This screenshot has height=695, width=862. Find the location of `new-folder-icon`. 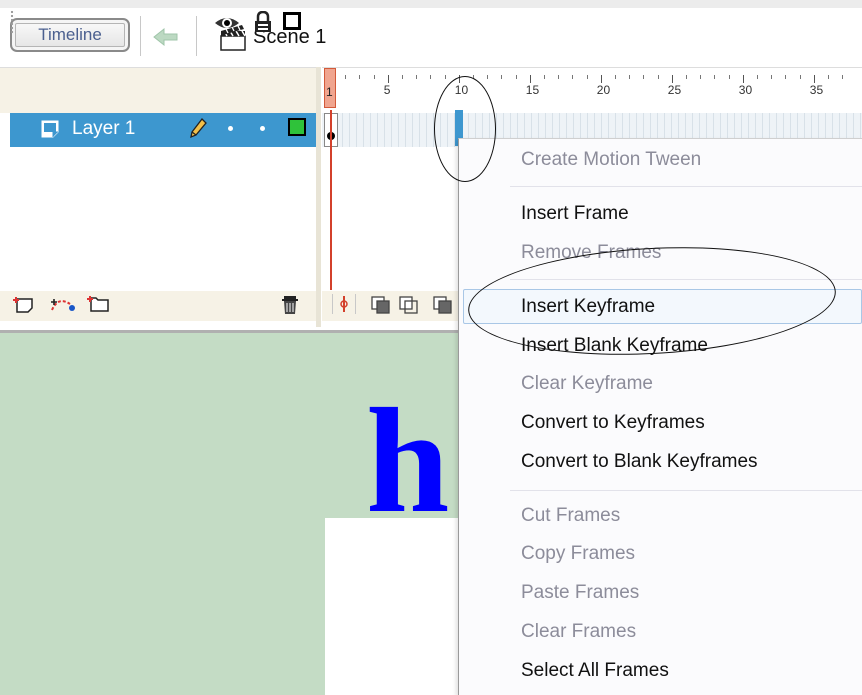

new-folder-icon is located at coordinates (97, 303).